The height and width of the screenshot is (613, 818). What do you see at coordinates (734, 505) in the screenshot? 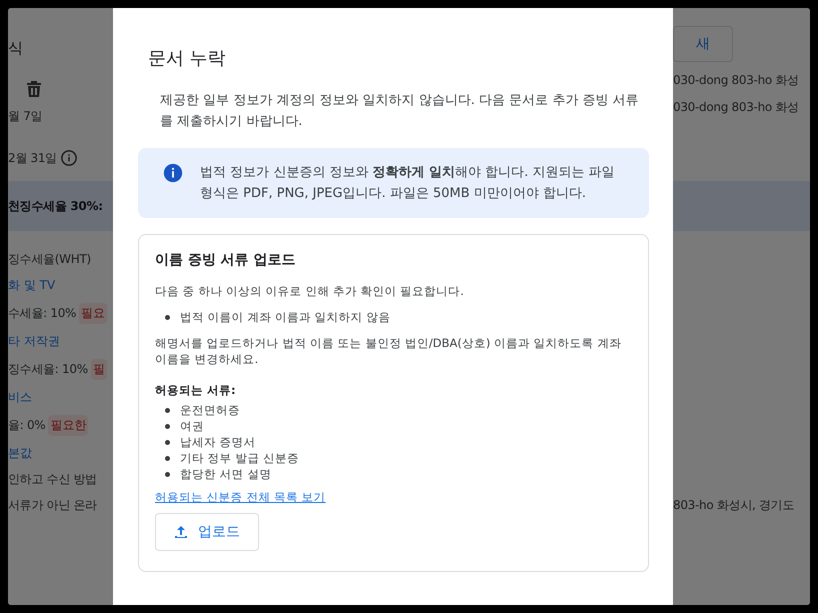
I see `page-text: 803-ho 화성시, 경기도` at bounding box center [734, 505].